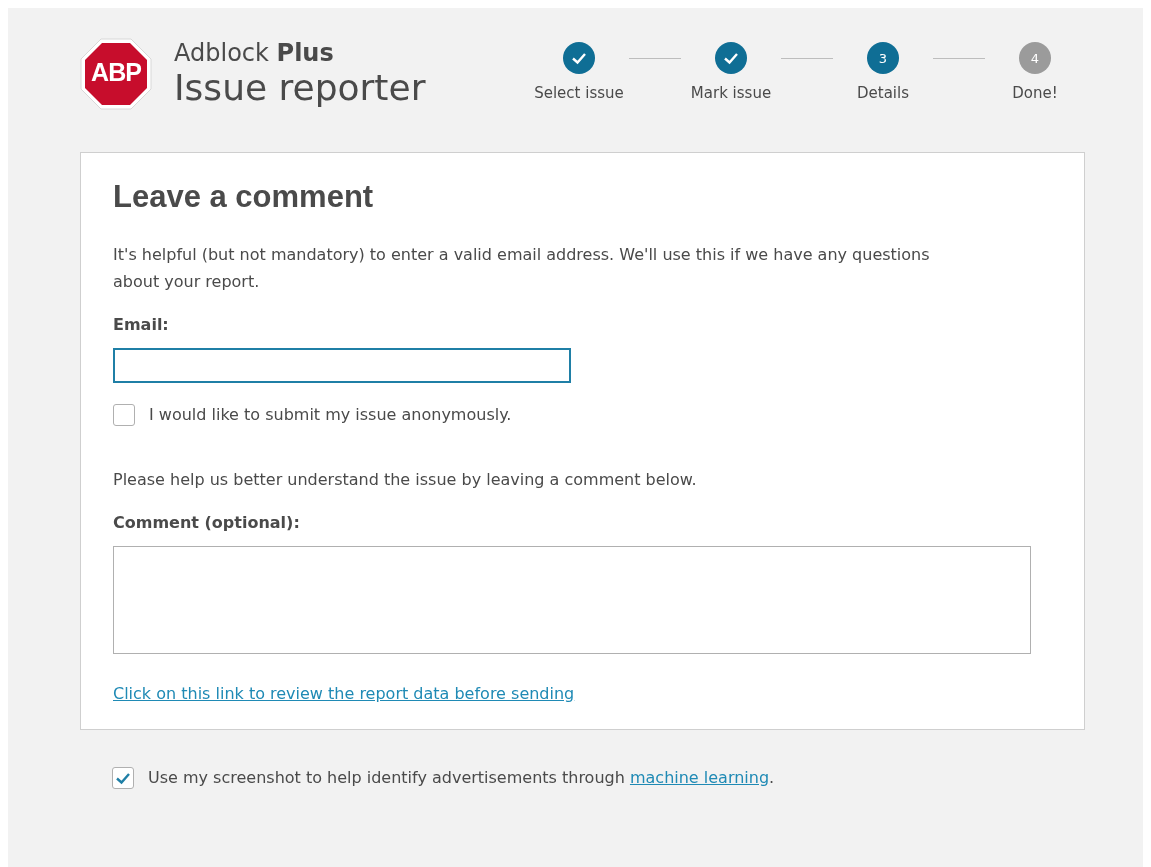  Describe the element at coordinates (1035, 93) in the screenshot. I see `step-label: Done!` at that location.